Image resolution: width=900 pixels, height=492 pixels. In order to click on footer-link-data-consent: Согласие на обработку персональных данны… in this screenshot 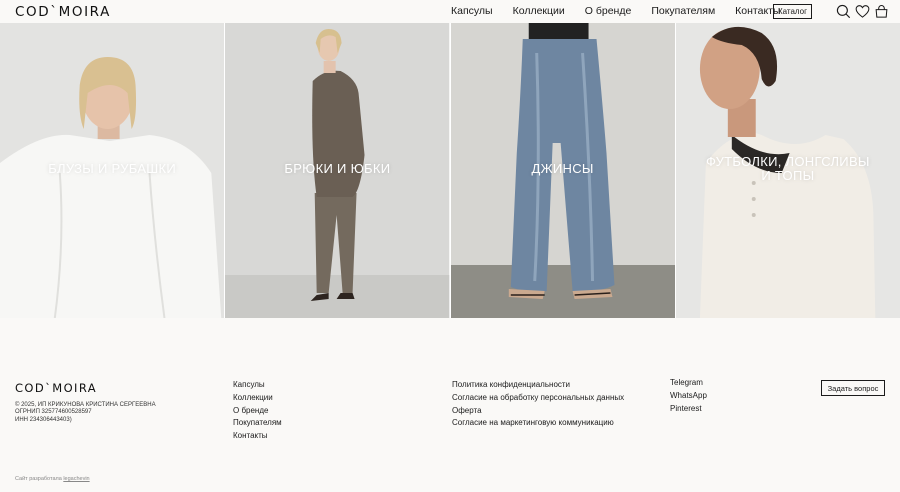, I will do `click(538, 398)`.